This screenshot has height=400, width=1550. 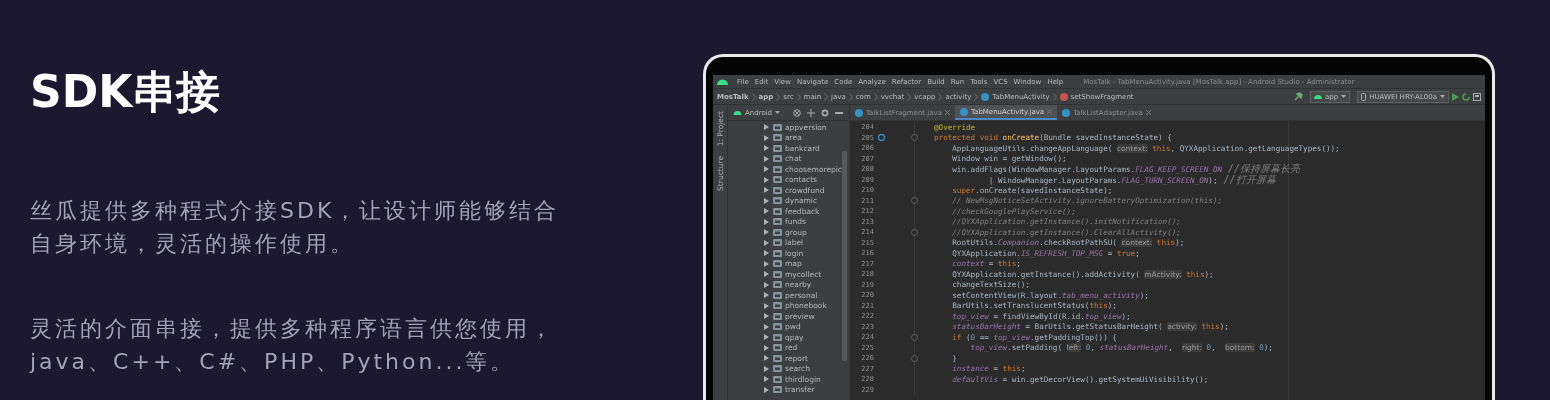 What do you see at coordinates (811, 112) in the screenshot?
I see `expand-icon` at bounding box center [811, 112].